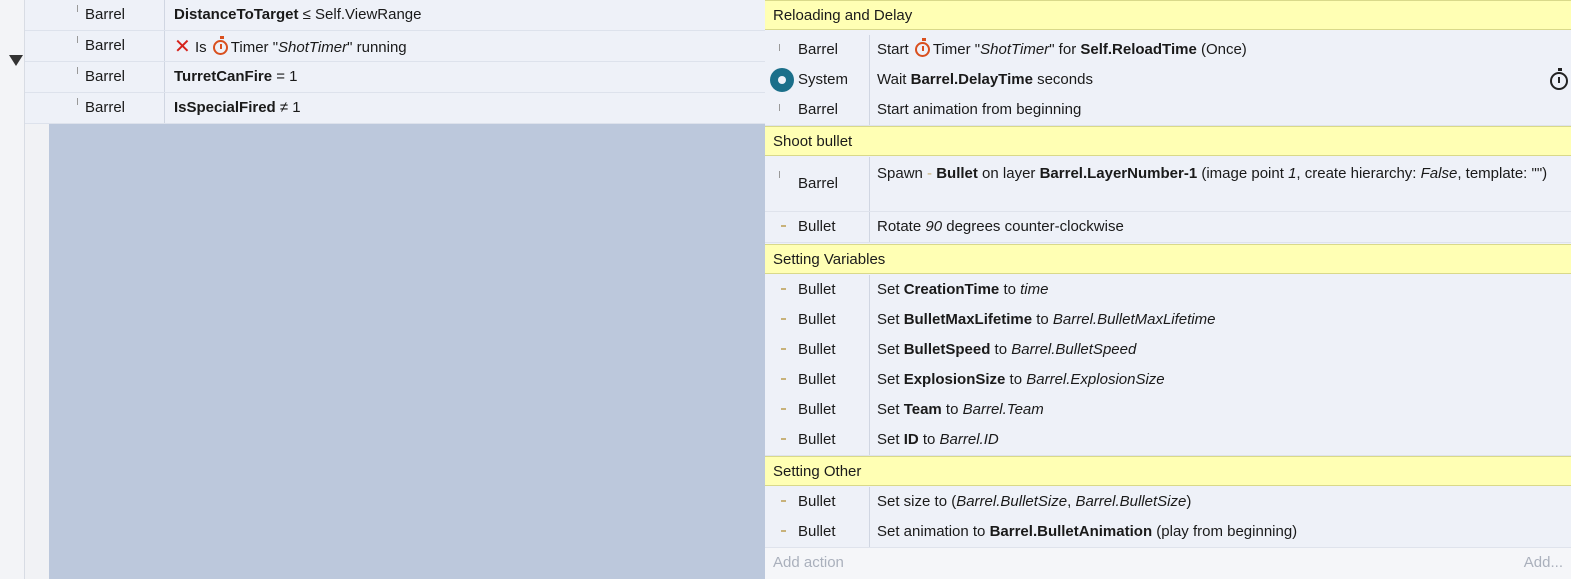 The height and width of the screenshot is (579, 1571). I want to click on action-text: Set BulletSpeed to Barrel.BulletSpeed, so click(1007, 349).